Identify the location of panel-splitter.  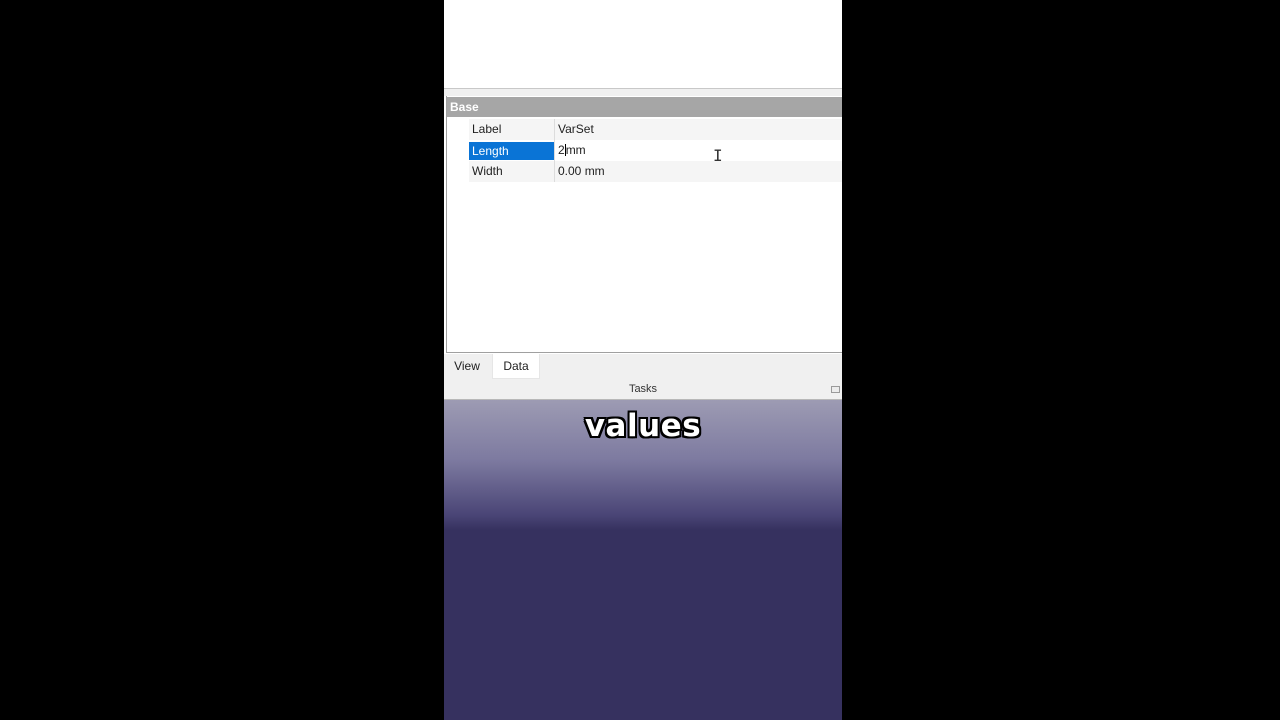
(643, 92).